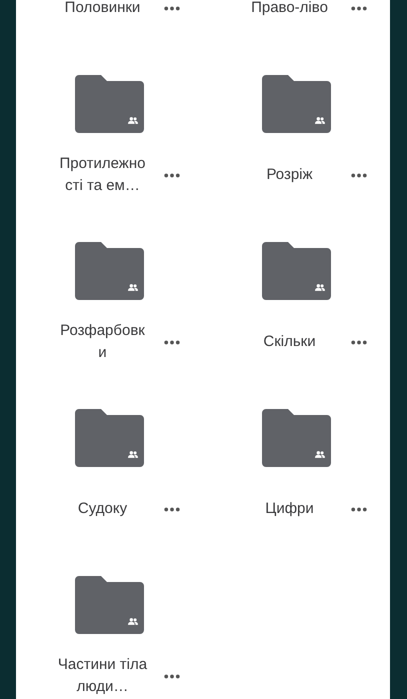 The height and width of the screenshot is (699, 407). I want to click on folder-name: Розфарбовки, so click(102, 342).